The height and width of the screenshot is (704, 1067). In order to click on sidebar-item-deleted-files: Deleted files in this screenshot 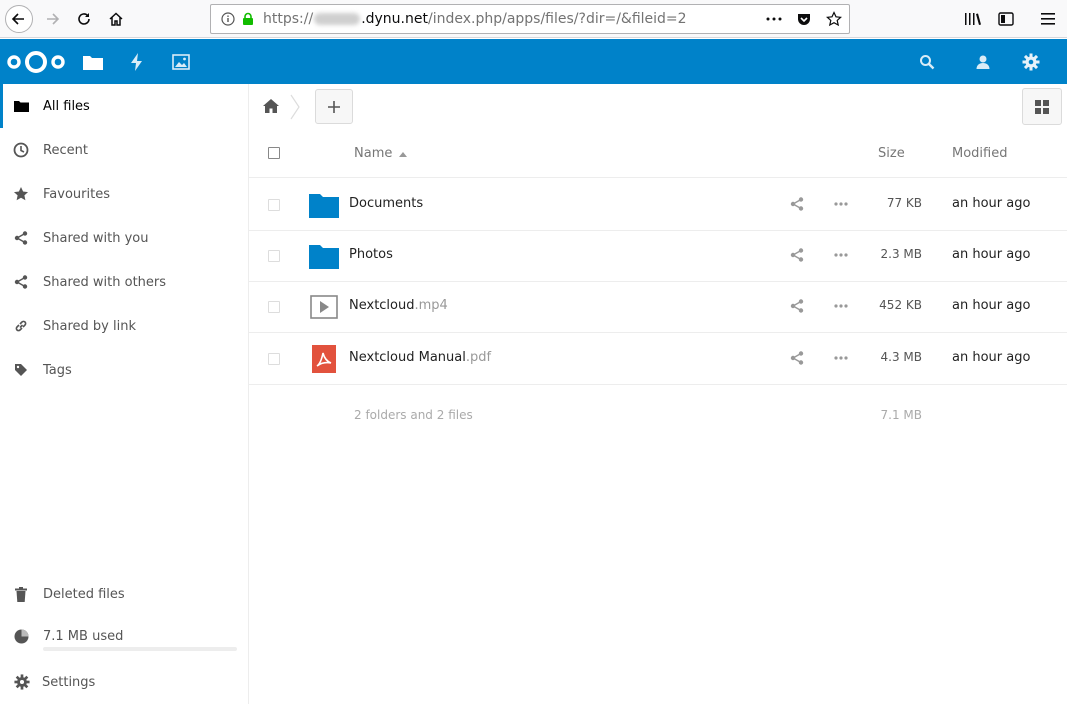, I will do `click(124, 594)`.